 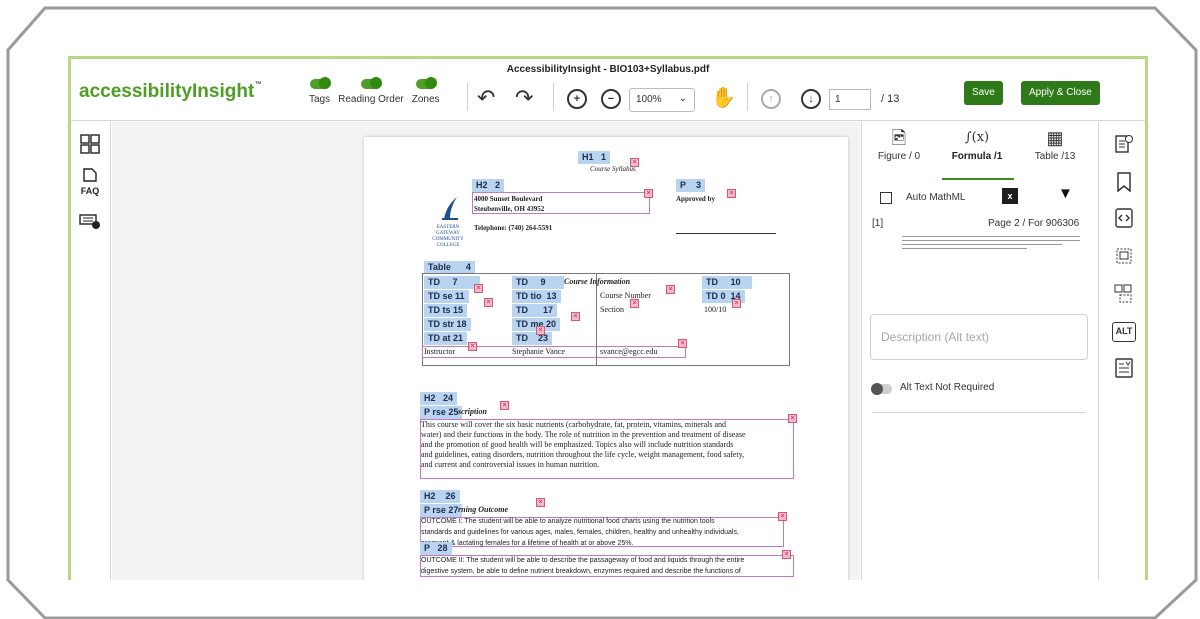 I want to click on reading-order-zones-icon, so click(x=1124, y=296).